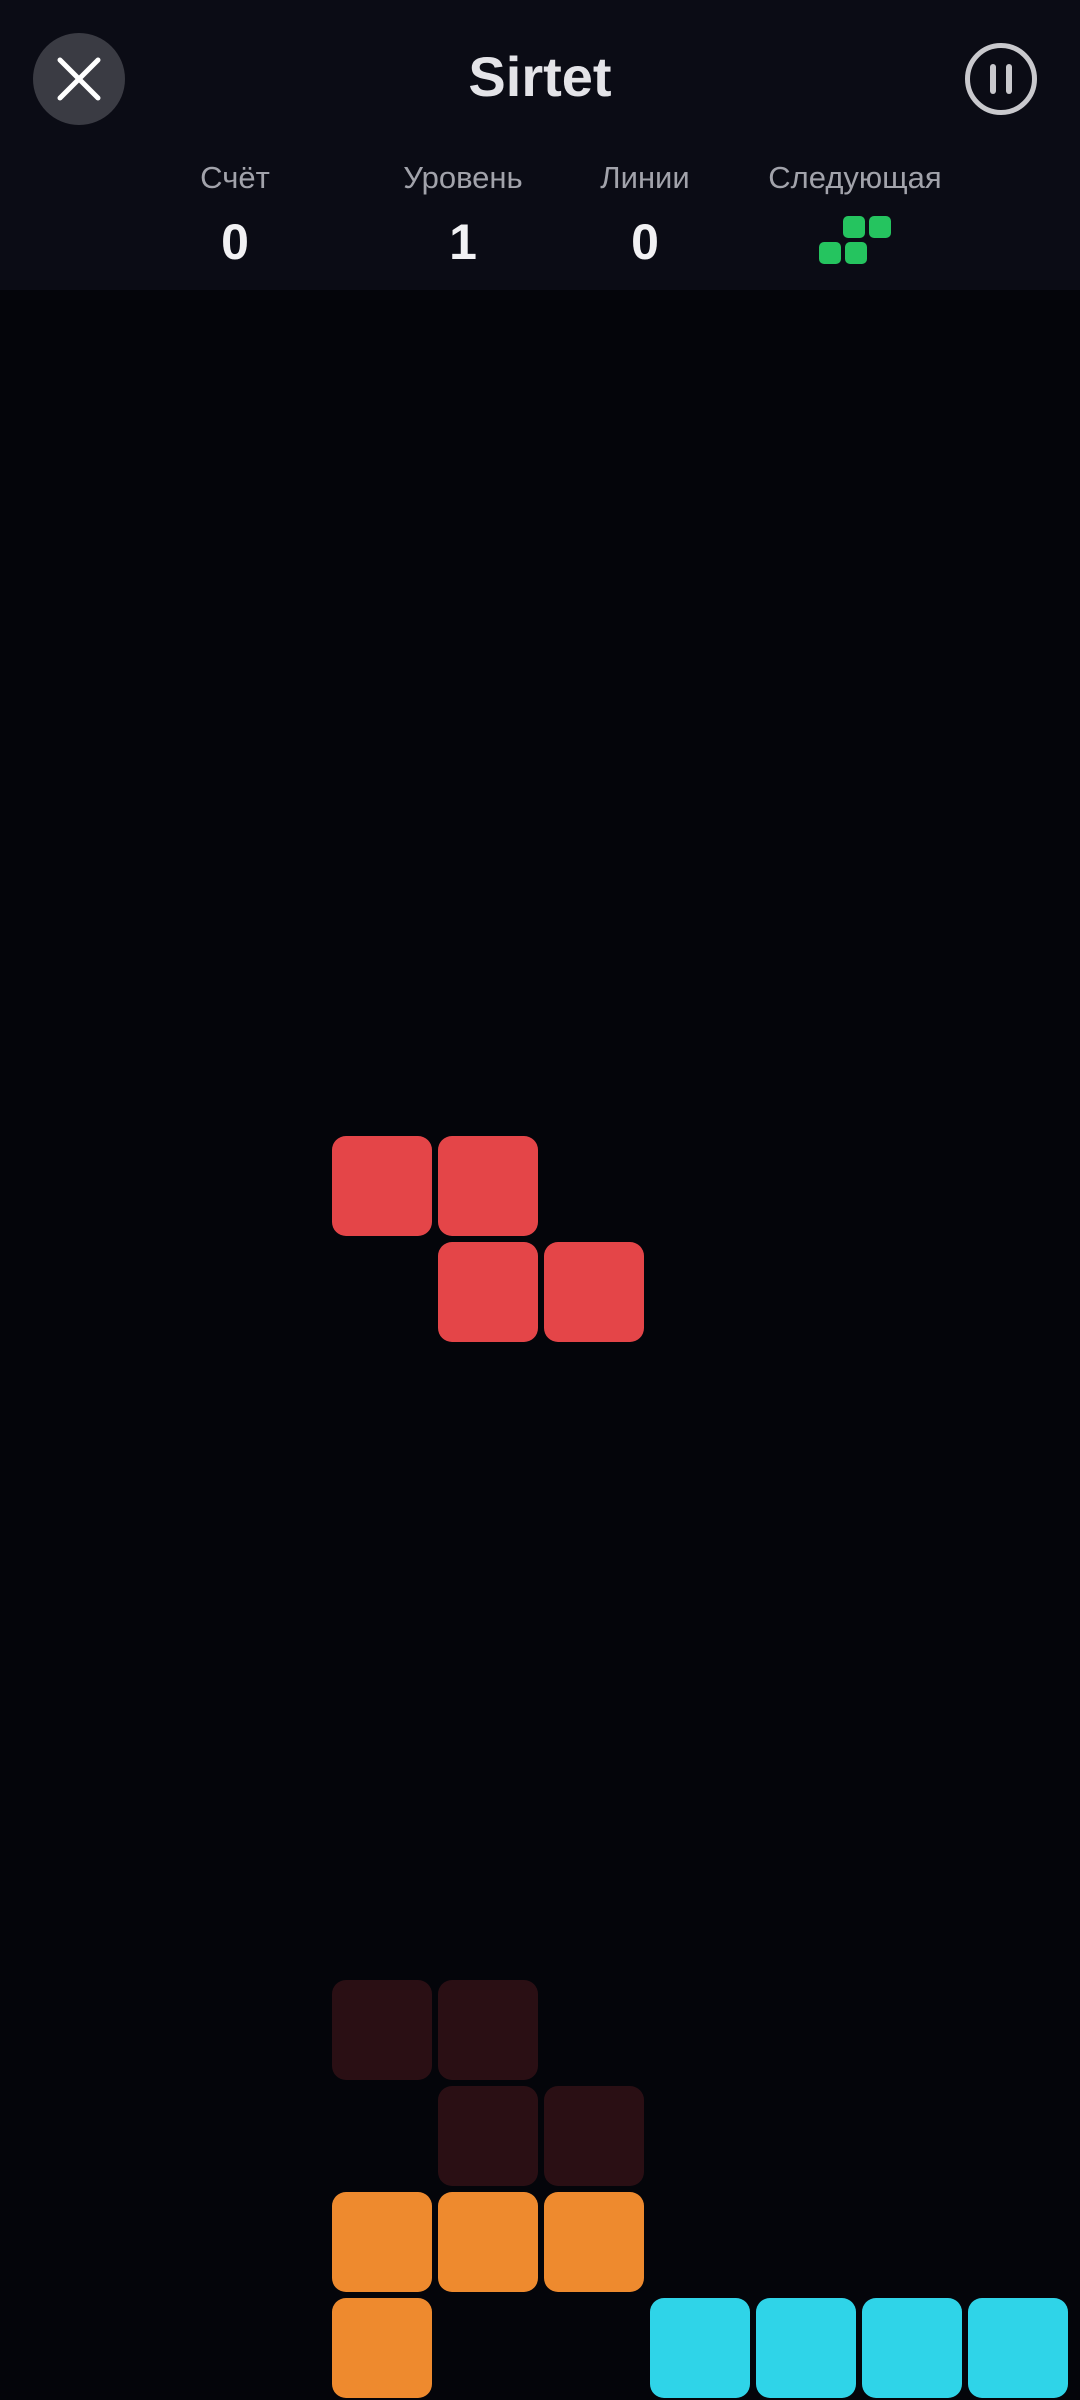 Image resolution: width=1080 pixels, height=2400 pixels. I want to click on lines-stat: Линии 0, so click(645, 215).